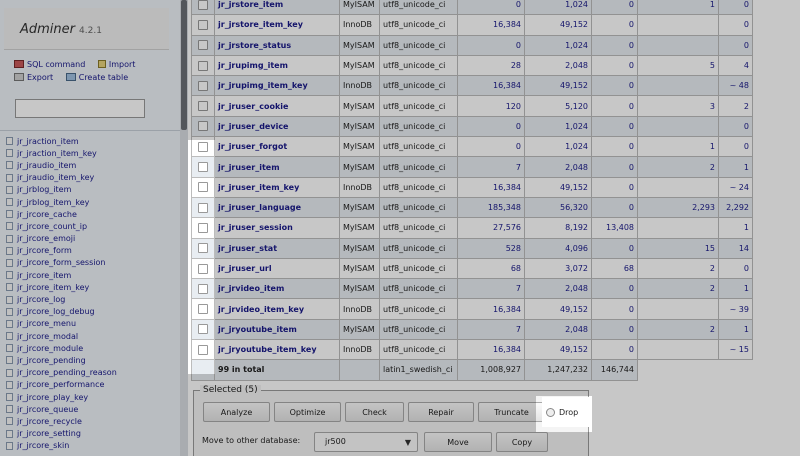 Image resolution: width=800 pixels, height=456 pixels. Describe the element at coordinates (558, 350) in the screenshot. I see `index-length-cell: 49,152` at that location.